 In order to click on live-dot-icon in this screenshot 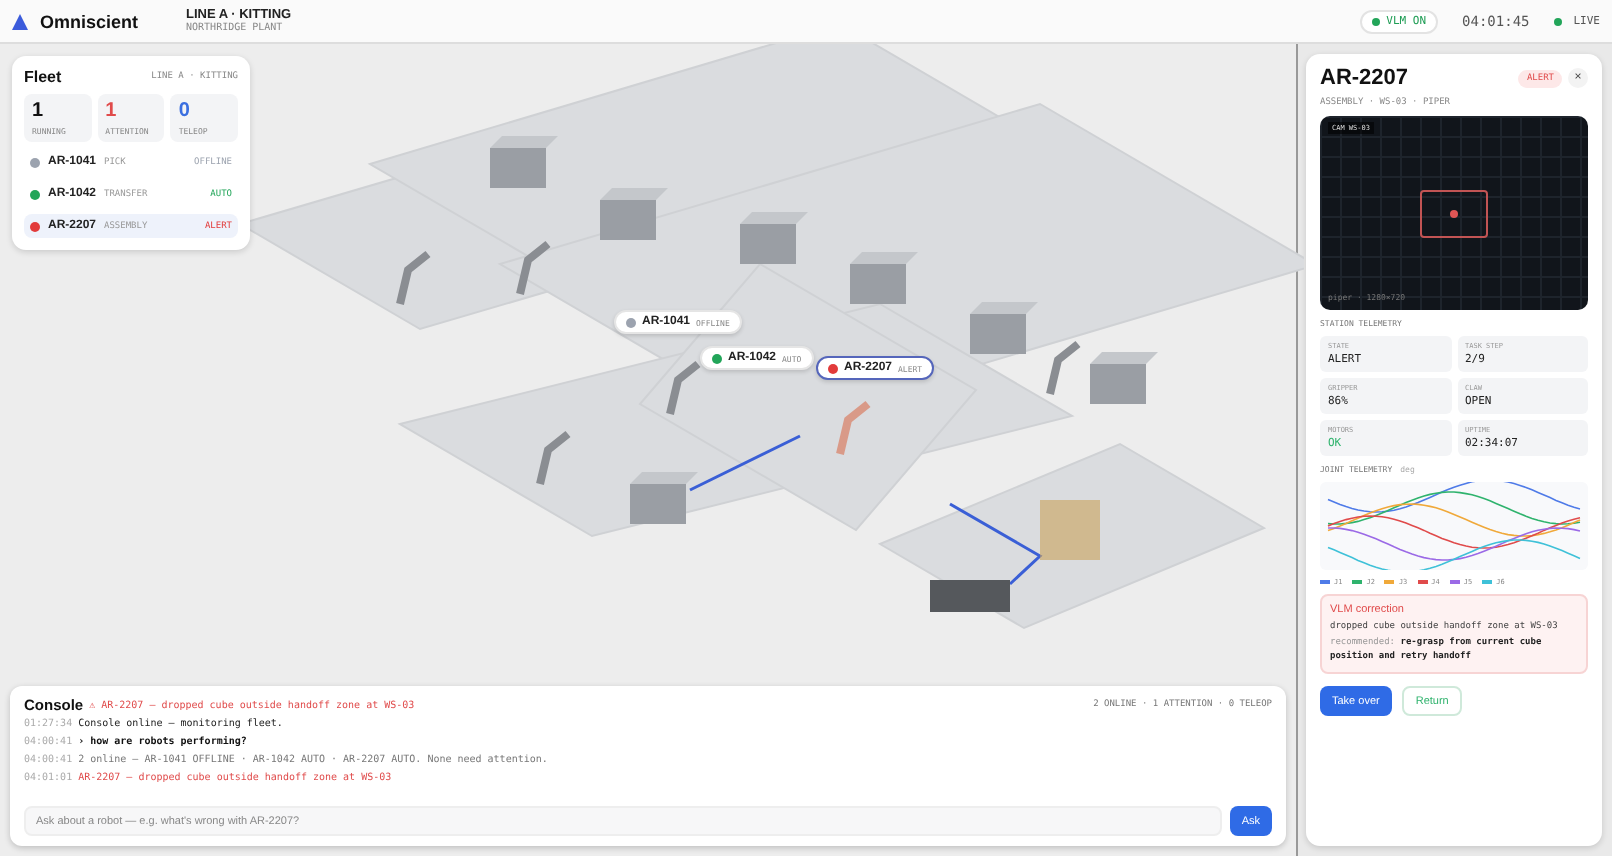, I will do `click(1557, 21)`.